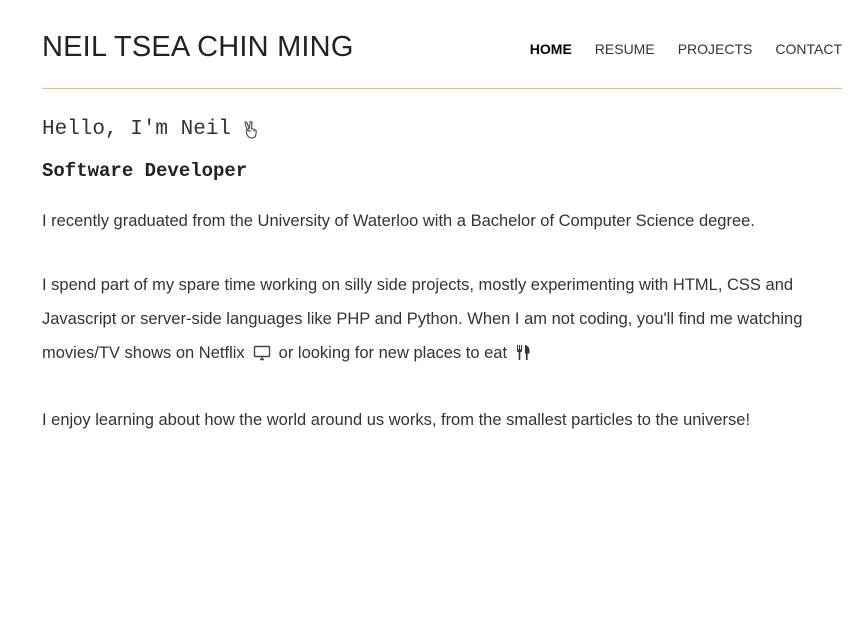 This screenshot has width=863, height=621. What do you see at coordinates (198, 47) in the screenshot?
I see `site-title: NEIL TSEA CHIN MING` at bounding box center [198, 47].